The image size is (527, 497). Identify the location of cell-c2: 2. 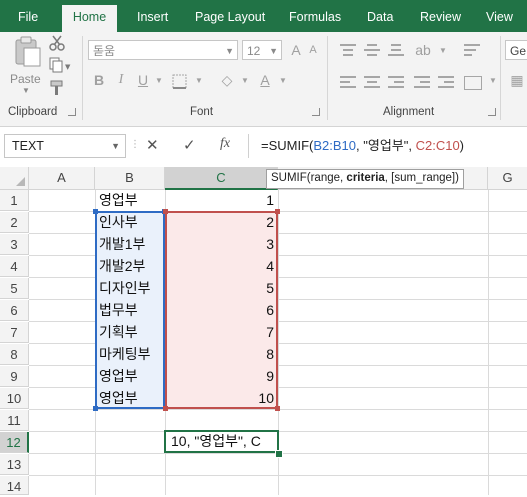
(219, 222).